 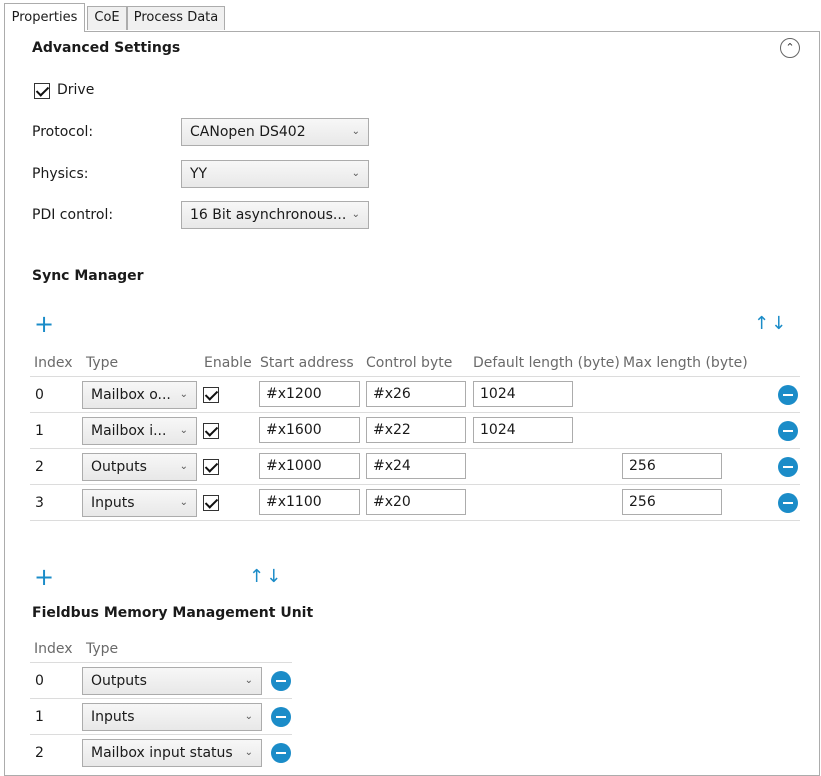 I want to click on add-sync-manager-icon: +, so click(x=44, y=324).